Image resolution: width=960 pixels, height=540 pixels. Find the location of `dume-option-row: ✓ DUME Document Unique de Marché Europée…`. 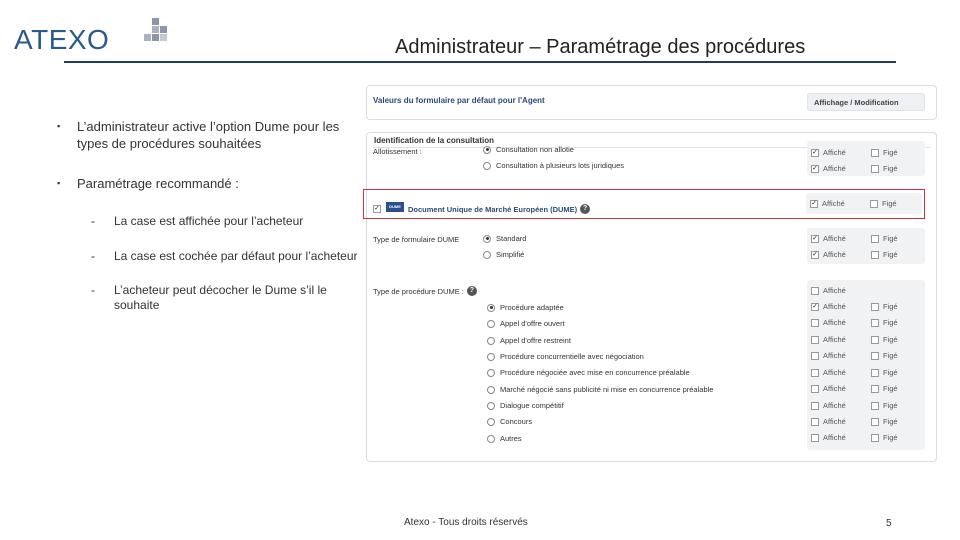

dume-option-row: ✓ DUME Document Unique de Marché Europée… is located at coordinates (644, 204).